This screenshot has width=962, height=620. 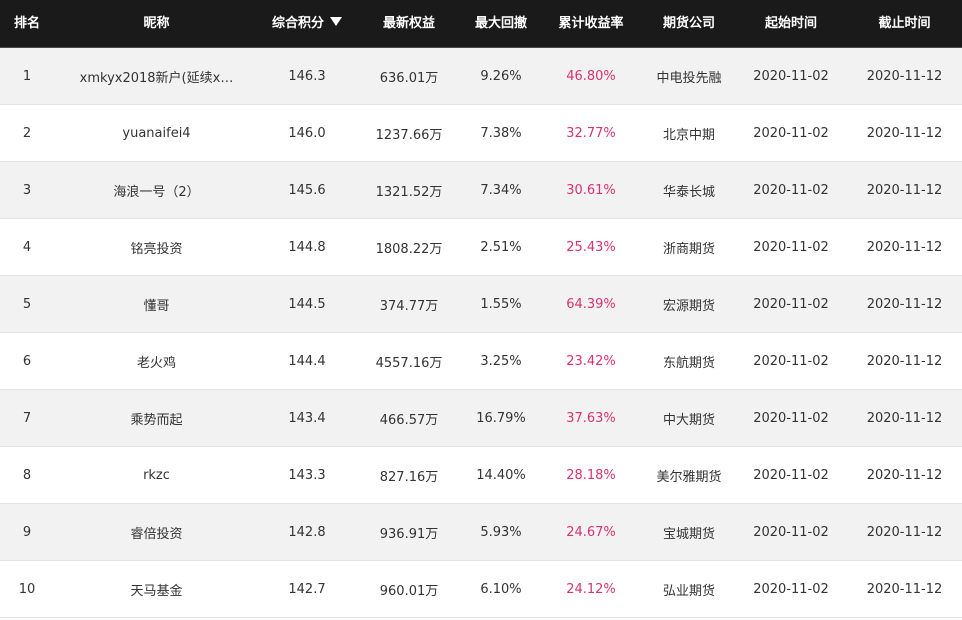 I want to click on nickname-link: 乘势而起, so click(x=156, y=418).